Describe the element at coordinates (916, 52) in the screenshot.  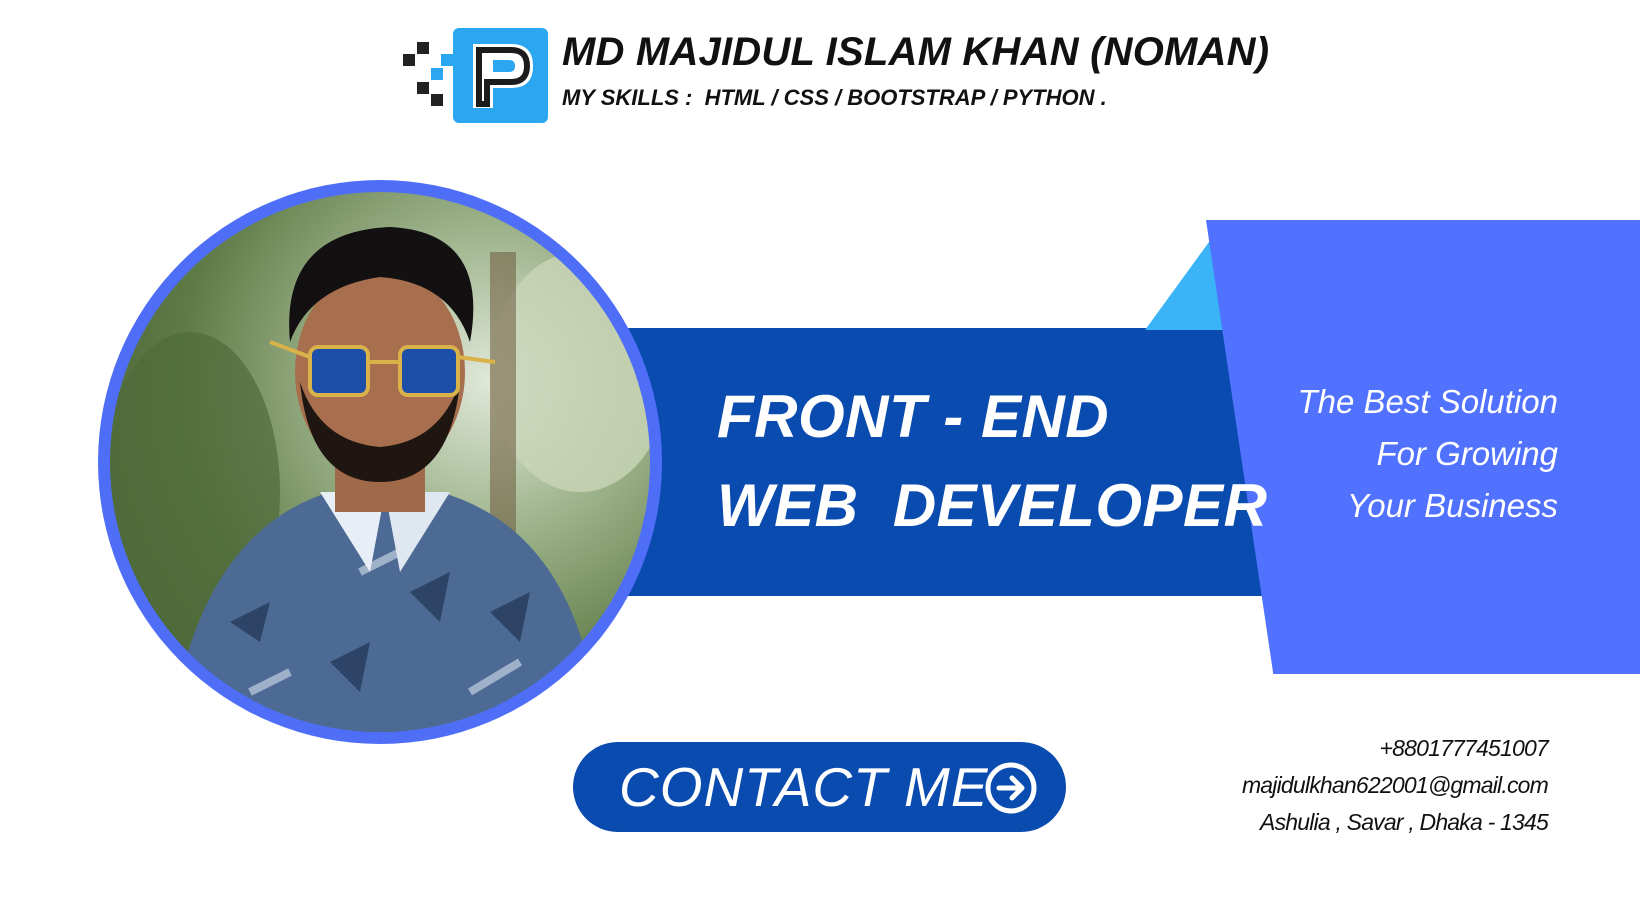
I see `brand-name: MD MAJIDUL ISLAM KHAN (NOMAN)` at that location.